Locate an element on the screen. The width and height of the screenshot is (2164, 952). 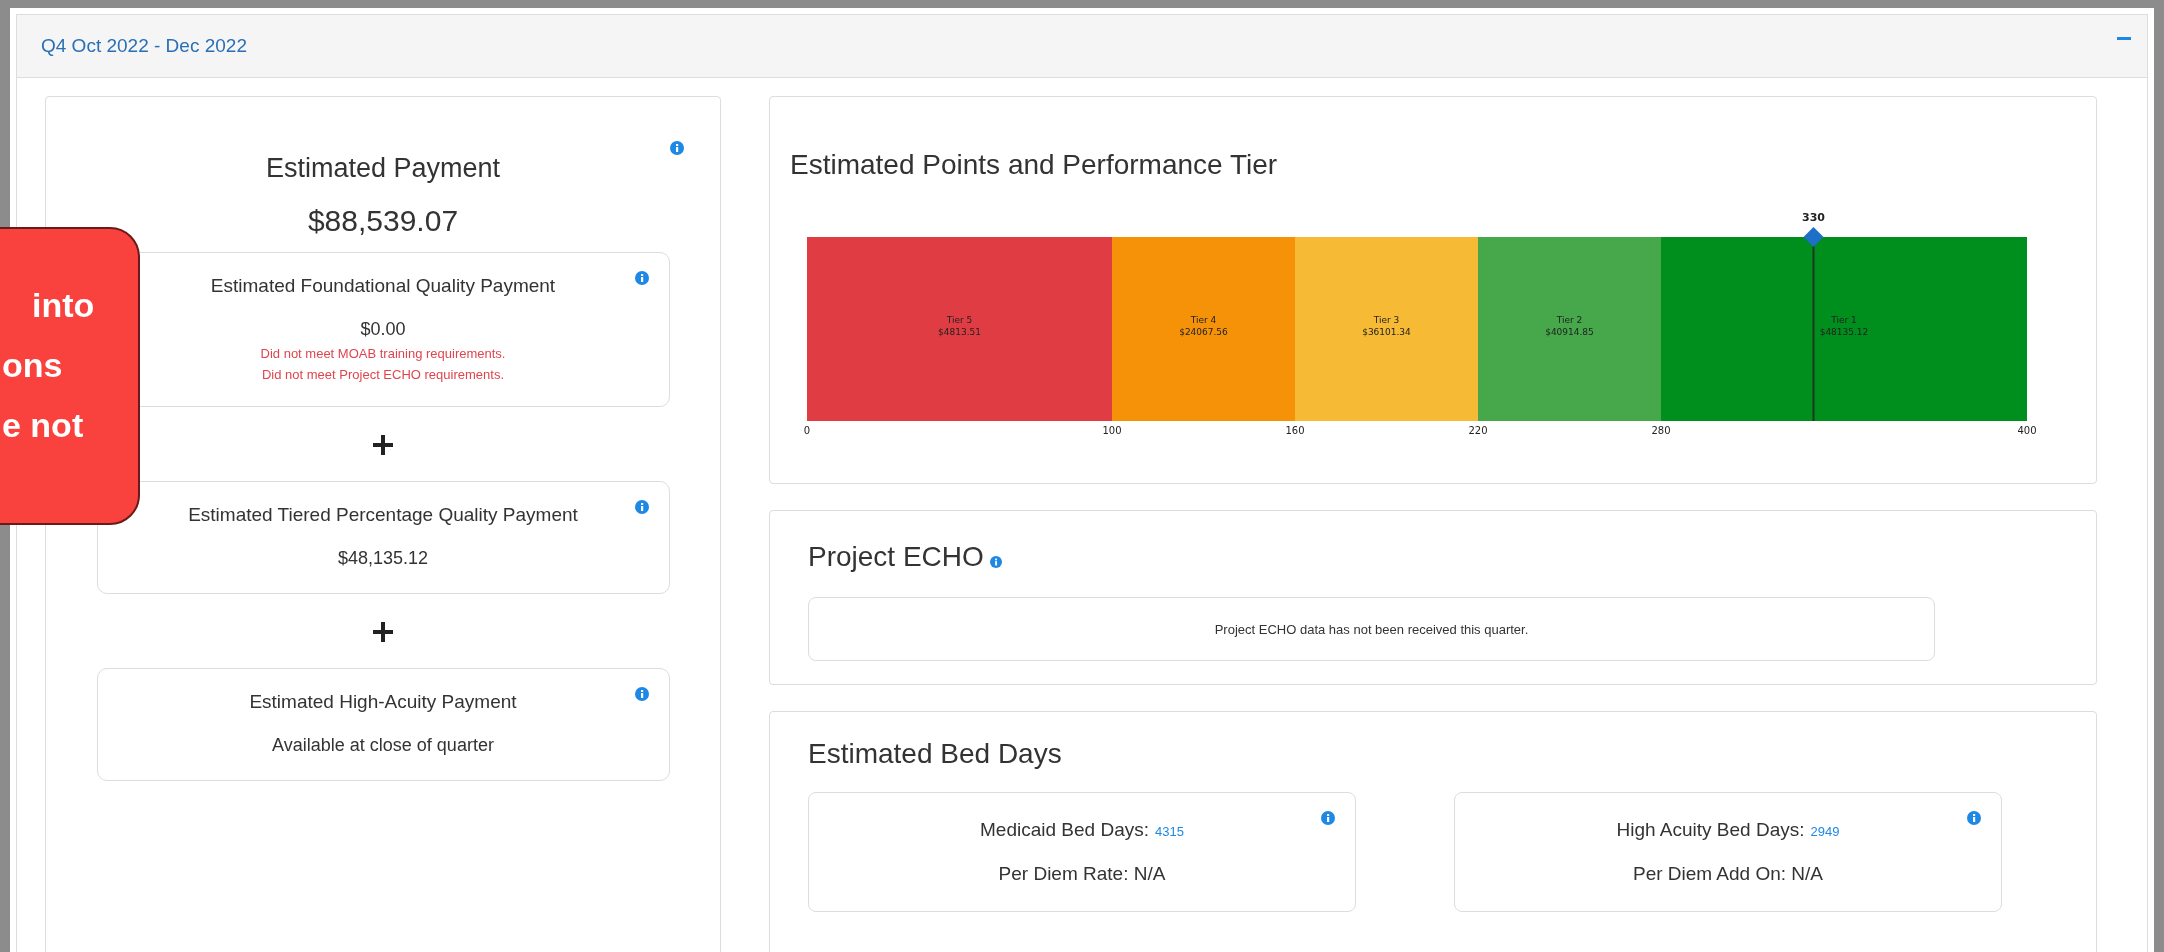
tier-amount: $24067.56 is located at coordinates (1203, 332).